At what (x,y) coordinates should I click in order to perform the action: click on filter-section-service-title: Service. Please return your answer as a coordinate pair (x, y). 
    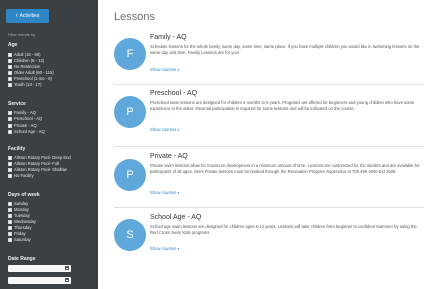
    Looking at the image, I should click on (17, 104).